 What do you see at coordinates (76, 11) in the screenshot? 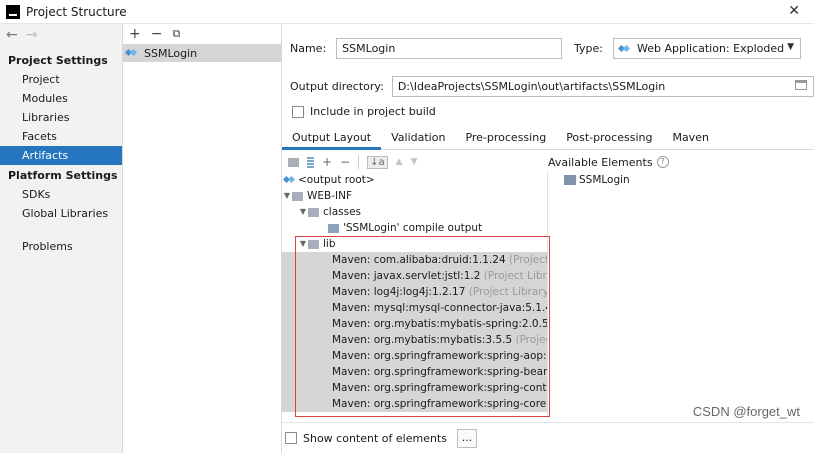
I see `window-title: Project Structure` at bounding box center [76, 11].